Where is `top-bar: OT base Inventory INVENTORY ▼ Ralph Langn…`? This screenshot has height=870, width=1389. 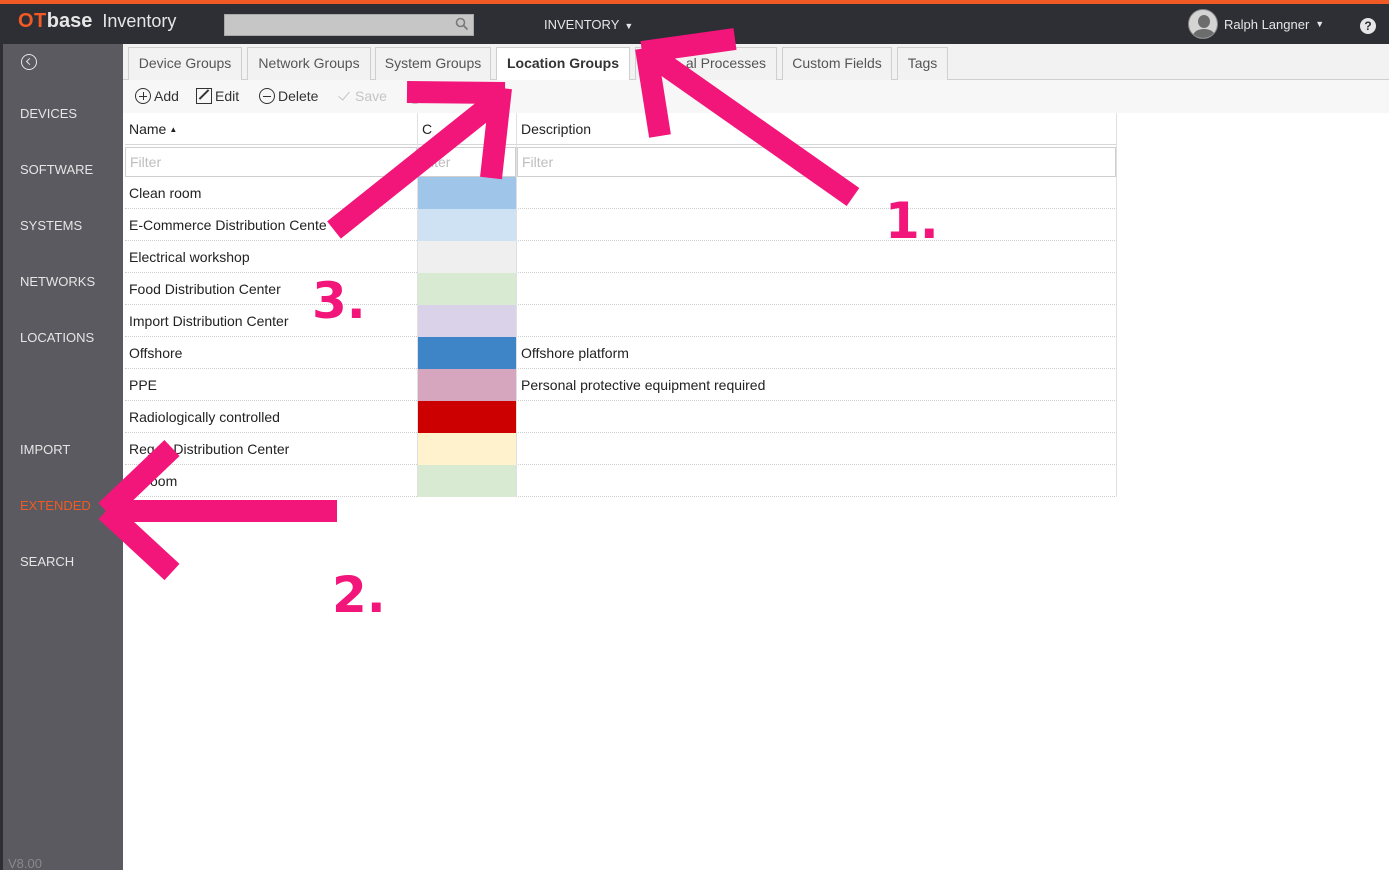
top-bar: OT base Inventory INVENTORY ▼ Ralph Langn… is located at coordinates (694, 22).